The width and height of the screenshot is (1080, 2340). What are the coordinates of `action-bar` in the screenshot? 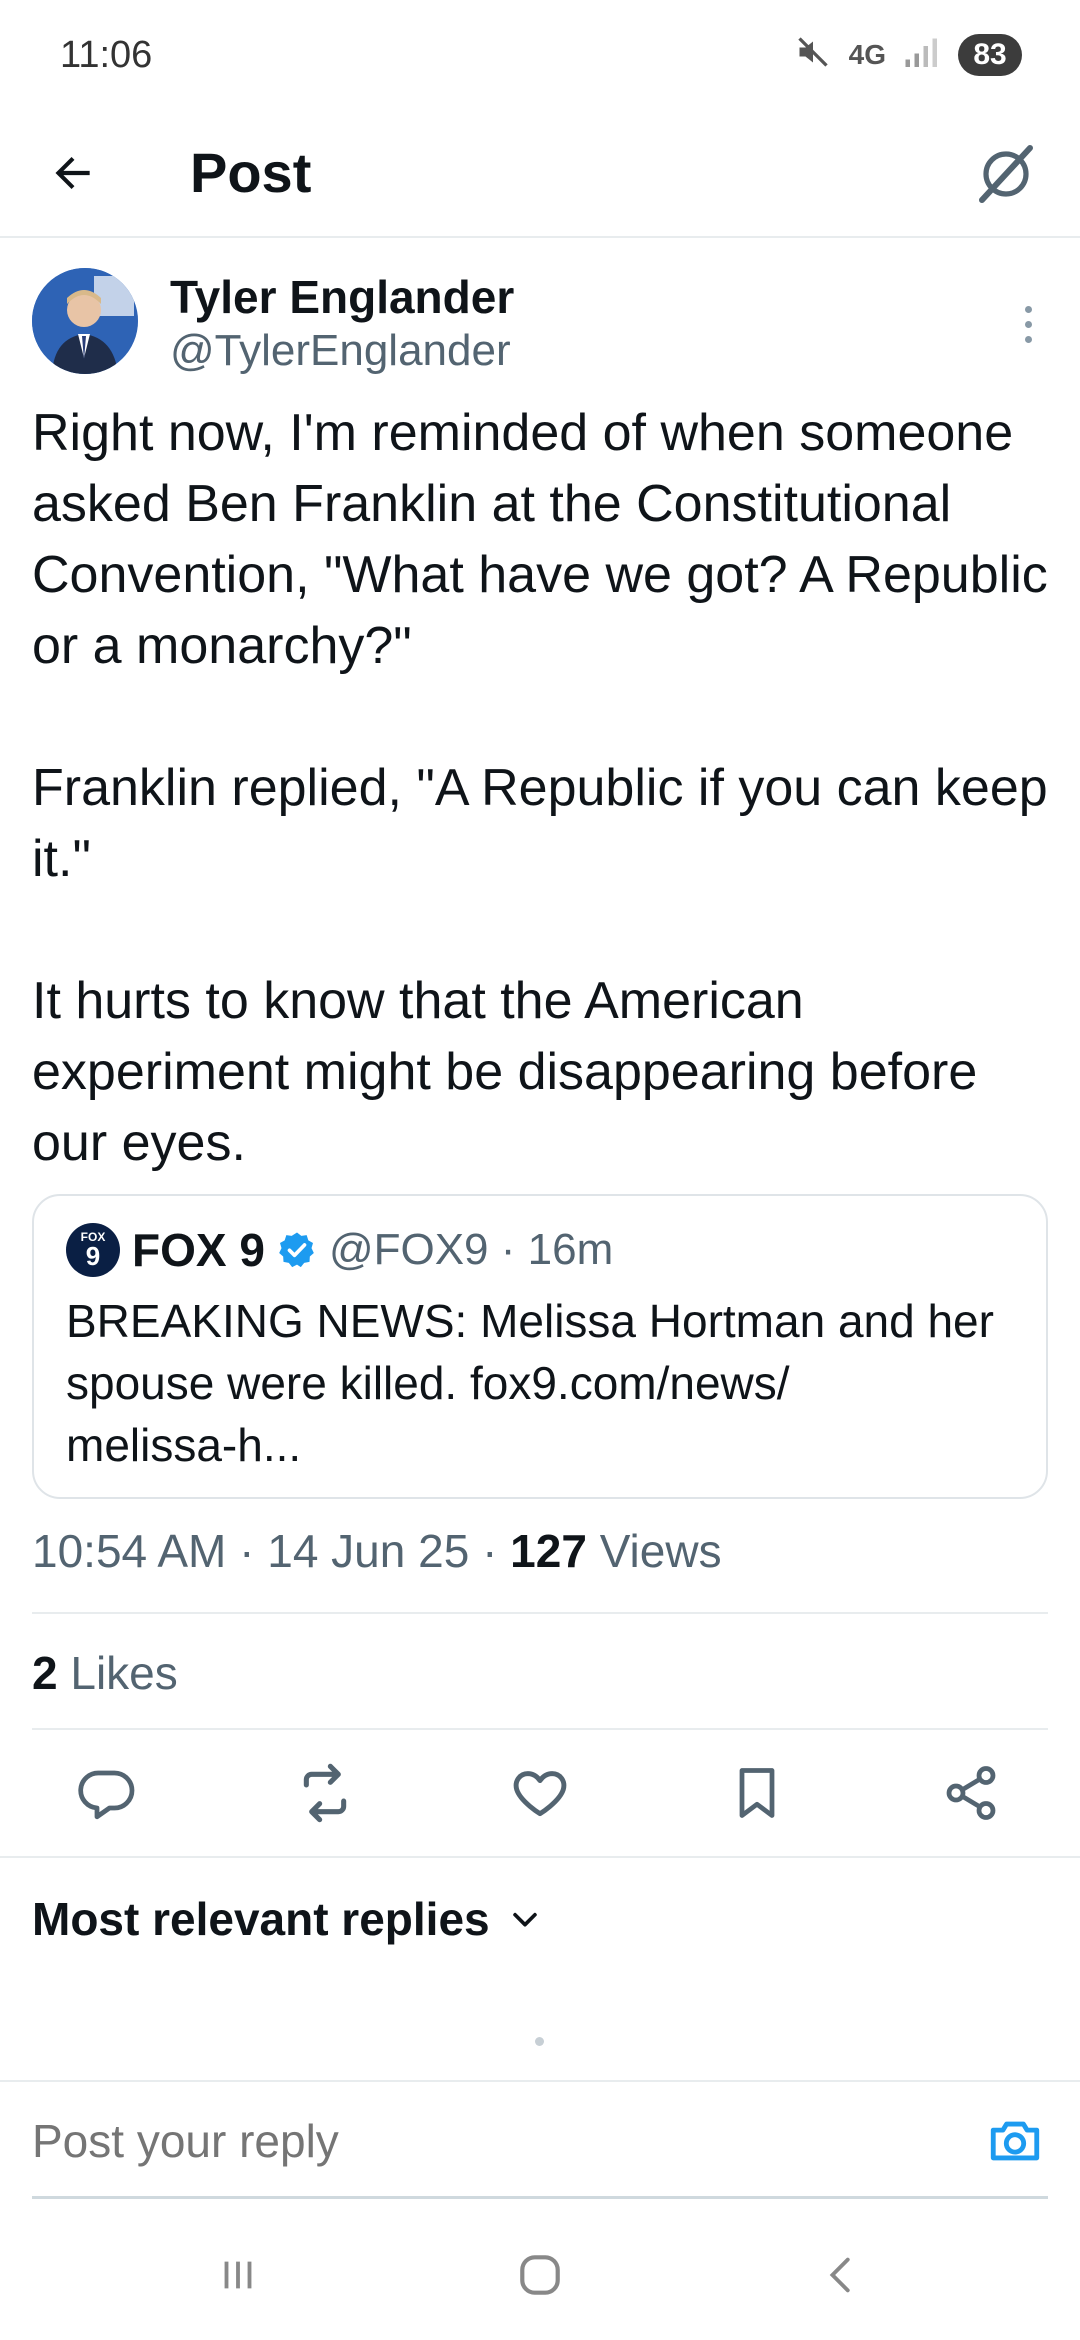 It's located at (540, 1792).